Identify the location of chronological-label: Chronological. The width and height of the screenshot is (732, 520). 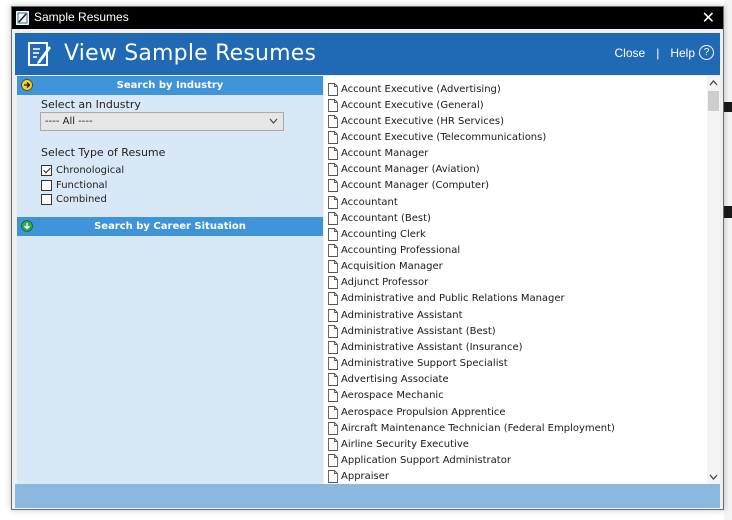
(90, 170).